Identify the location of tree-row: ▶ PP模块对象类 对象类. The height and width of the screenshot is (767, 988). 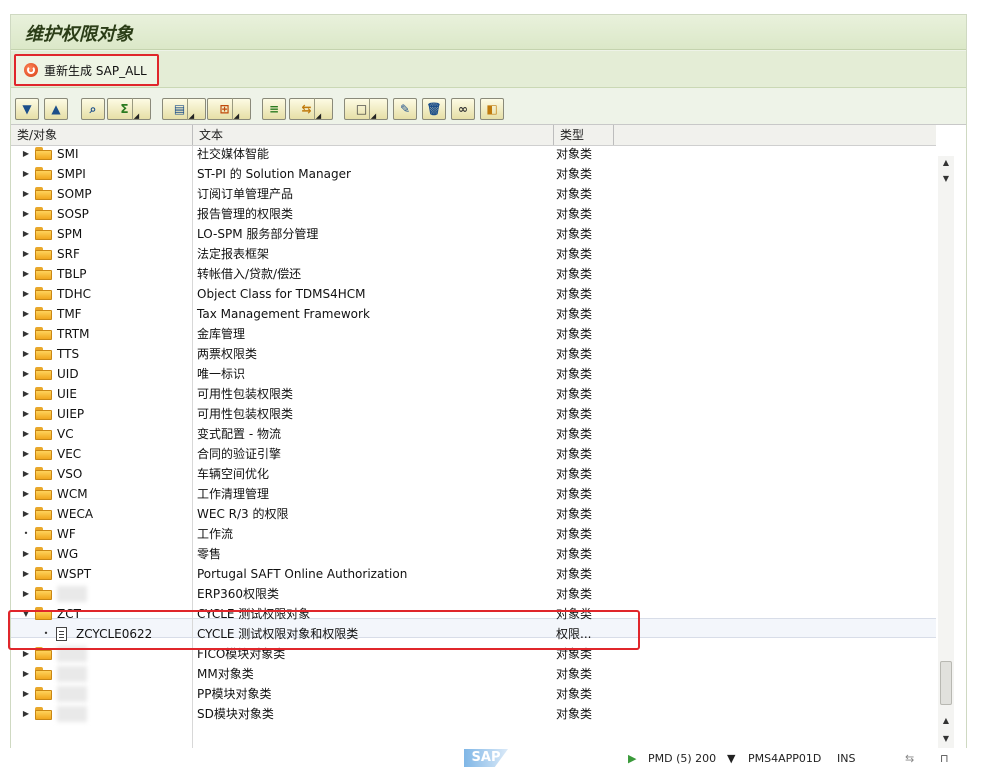
(473, 694).